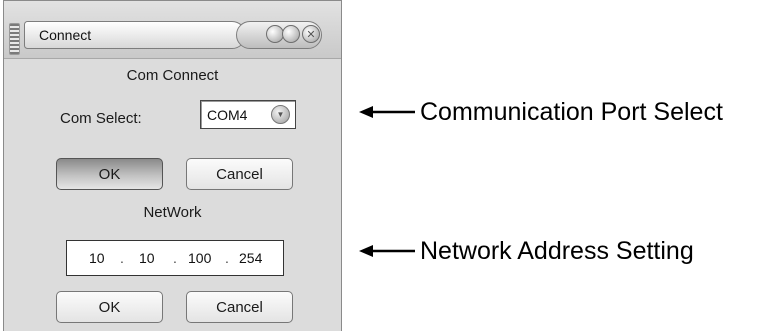  I want to click on maximize-icon, so click(291, 34).